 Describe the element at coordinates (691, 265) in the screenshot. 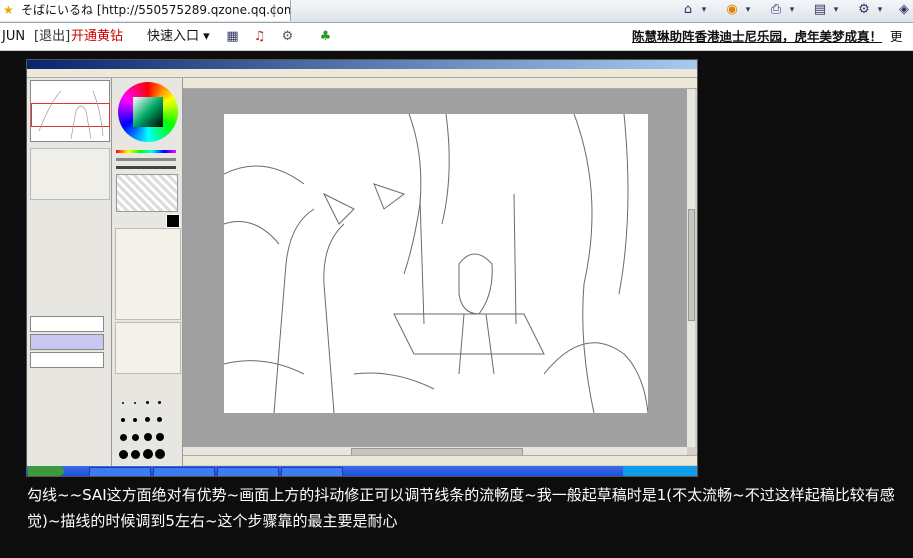

I see `scrollbar-thumb` at that location.